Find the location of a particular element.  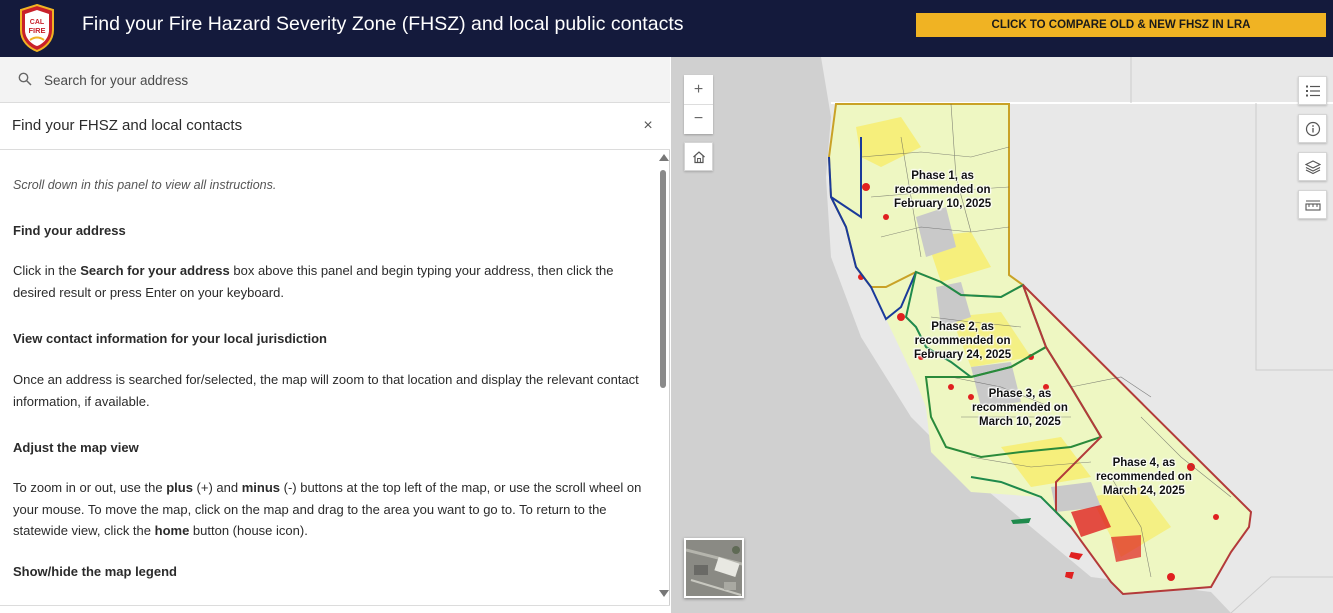

panel-title: Find your FHSZ and local contacts is located at coordinates (127, 125).